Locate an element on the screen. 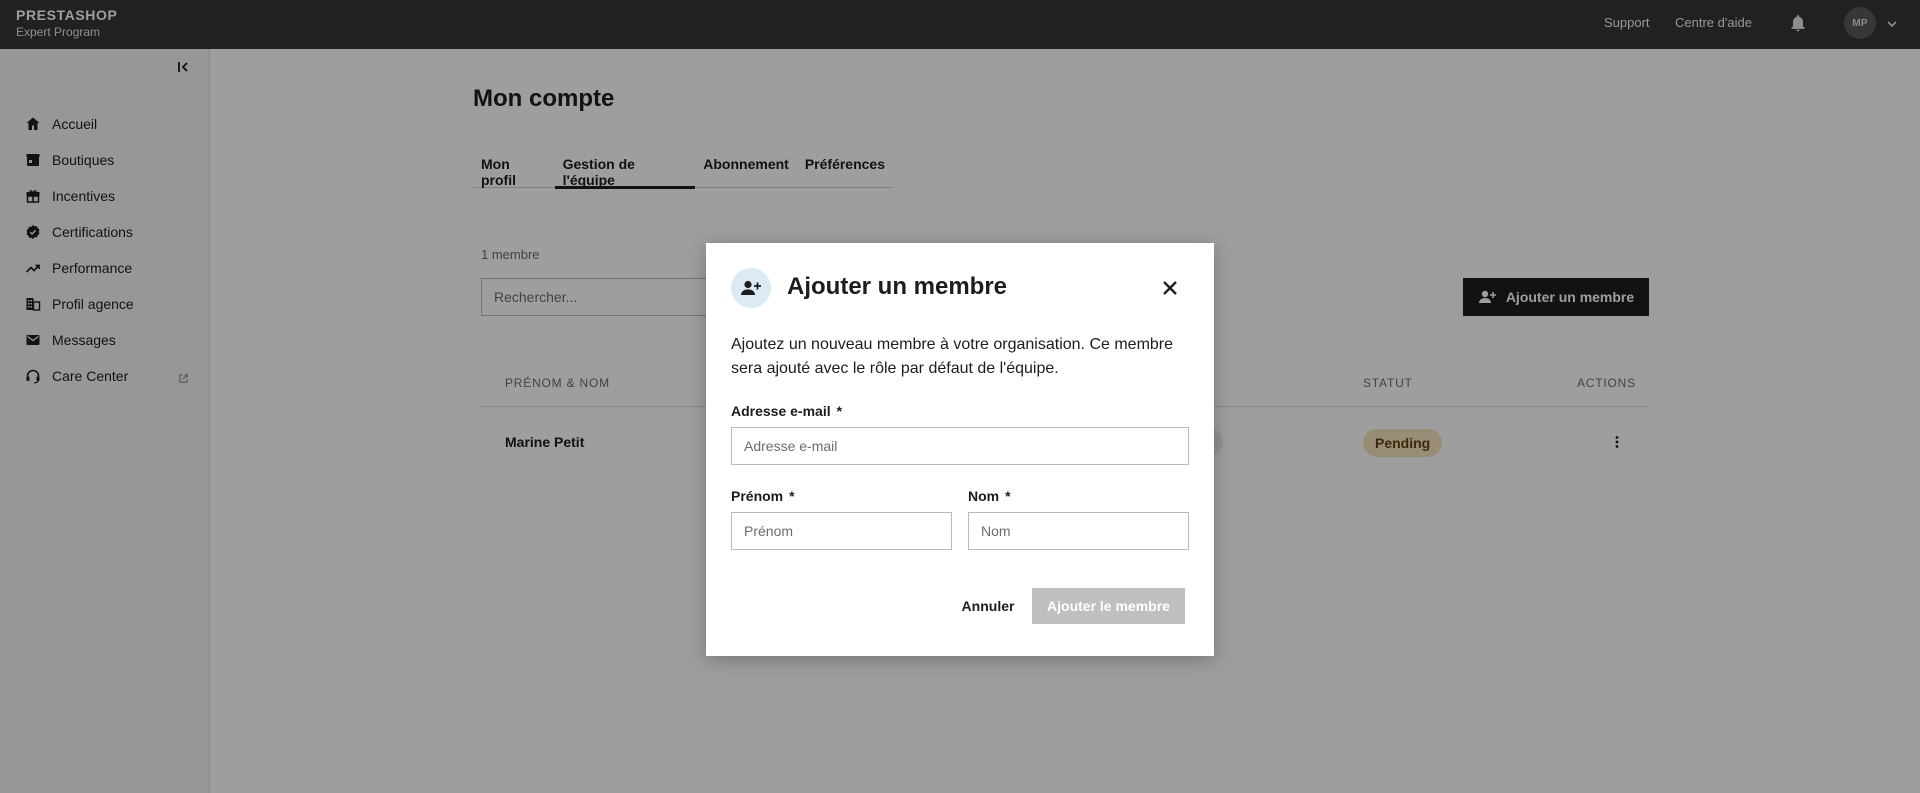 The width and height of the screenshot is (1920, 793). first-name-field: Prénom is located at coordinates (841, 531).